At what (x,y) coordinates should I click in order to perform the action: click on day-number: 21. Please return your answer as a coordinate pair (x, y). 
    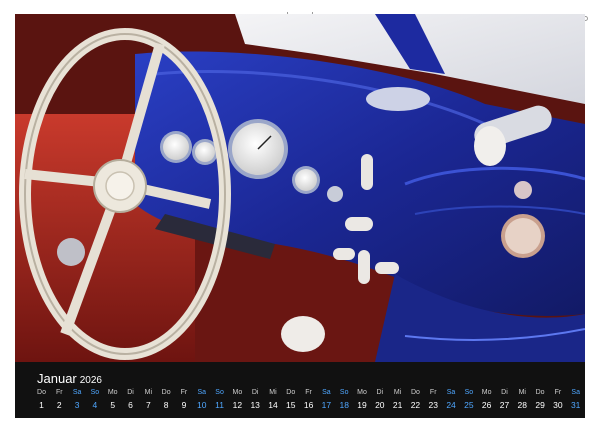
    Looking at the image, I should click on (397, 405).